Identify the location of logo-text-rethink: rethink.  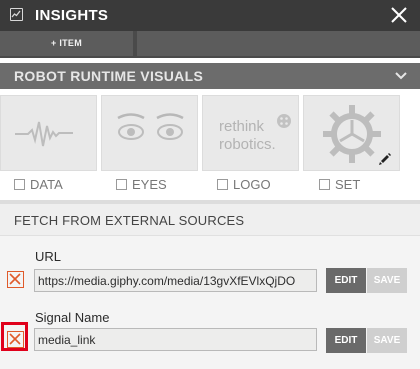
(242, 126).